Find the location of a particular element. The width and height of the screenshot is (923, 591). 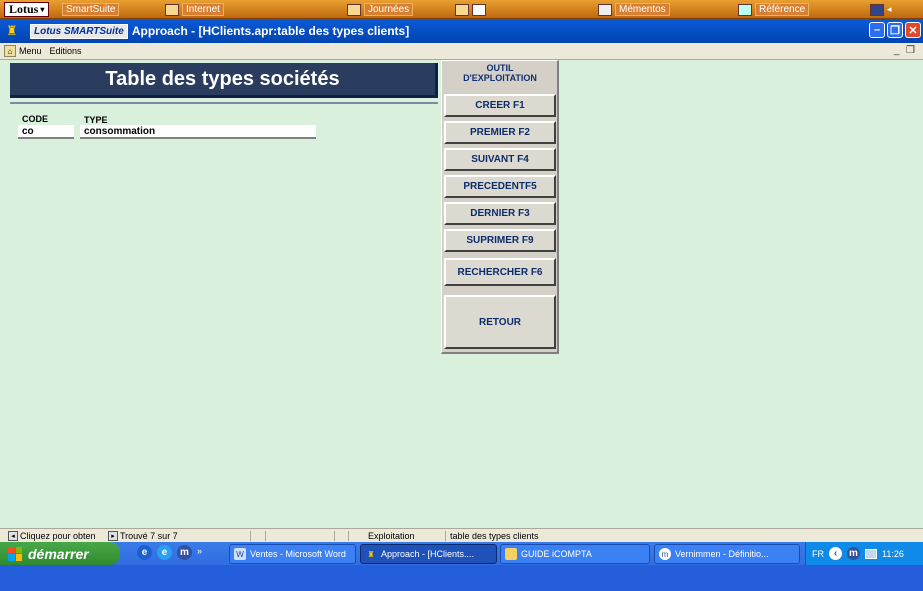

house-icon: ⌂ is located at coordinates (10, 51).